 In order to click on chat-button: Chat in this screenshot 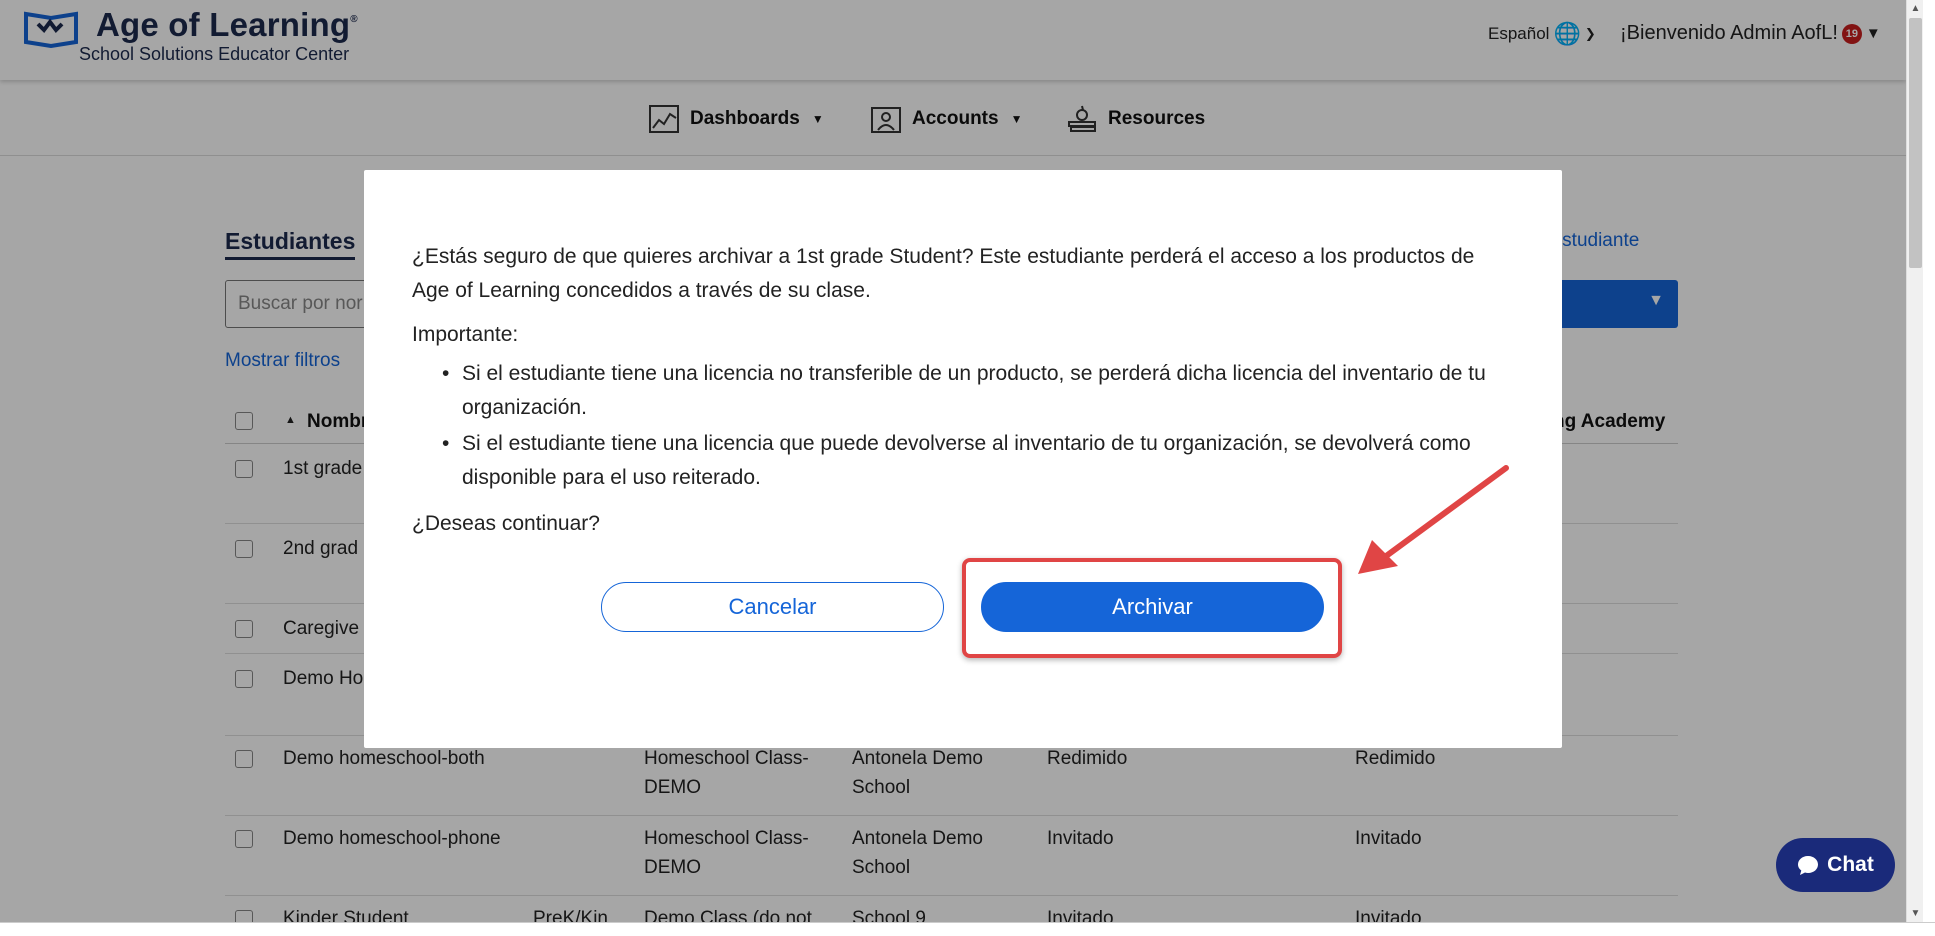, I will do `click(1835, 865)`.